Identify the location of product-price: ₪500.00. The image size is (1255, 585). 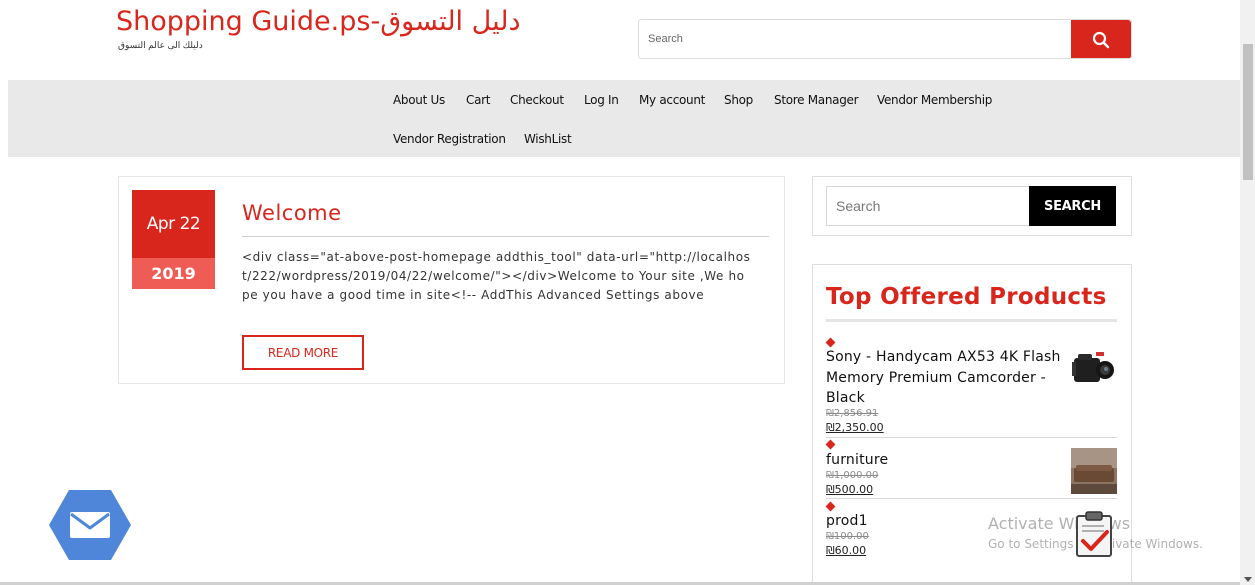
(850, 489).